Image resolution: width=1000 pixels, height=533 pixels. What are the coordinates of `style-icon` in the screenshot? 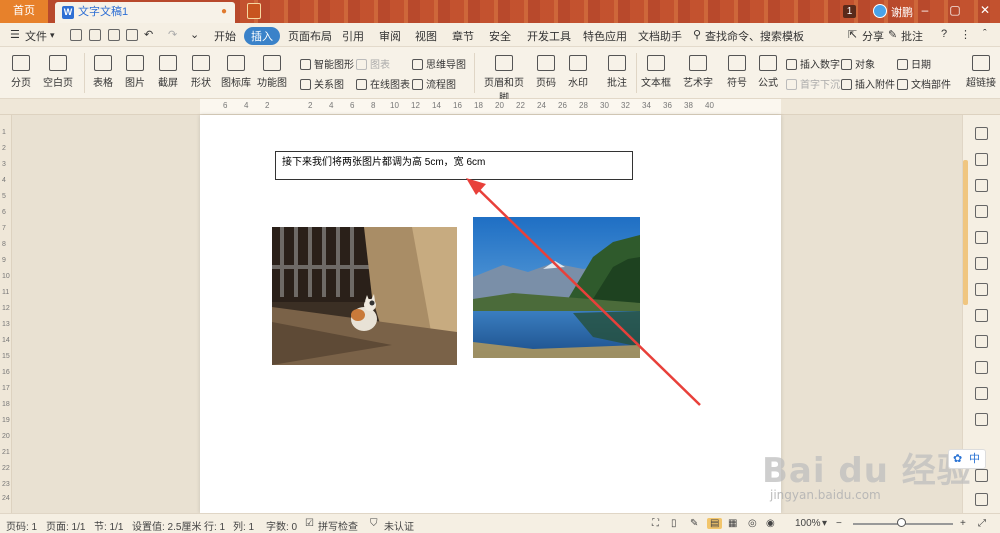 It's located at (981, 211).